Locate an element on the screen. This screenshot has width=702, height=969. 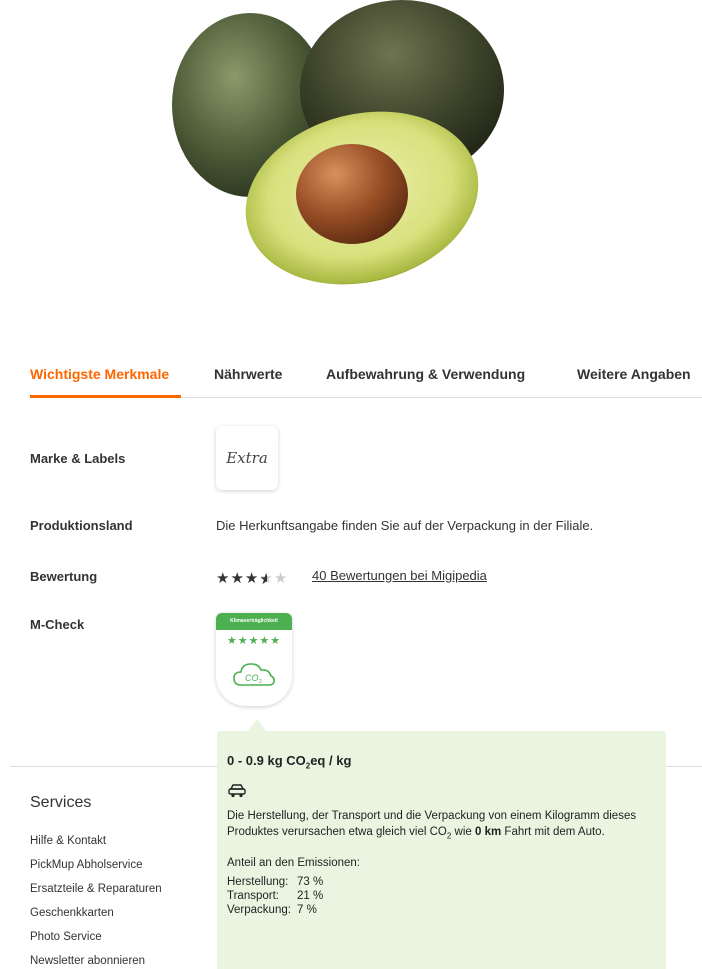
active-tab-indicator is located at coordinates (105, 396).